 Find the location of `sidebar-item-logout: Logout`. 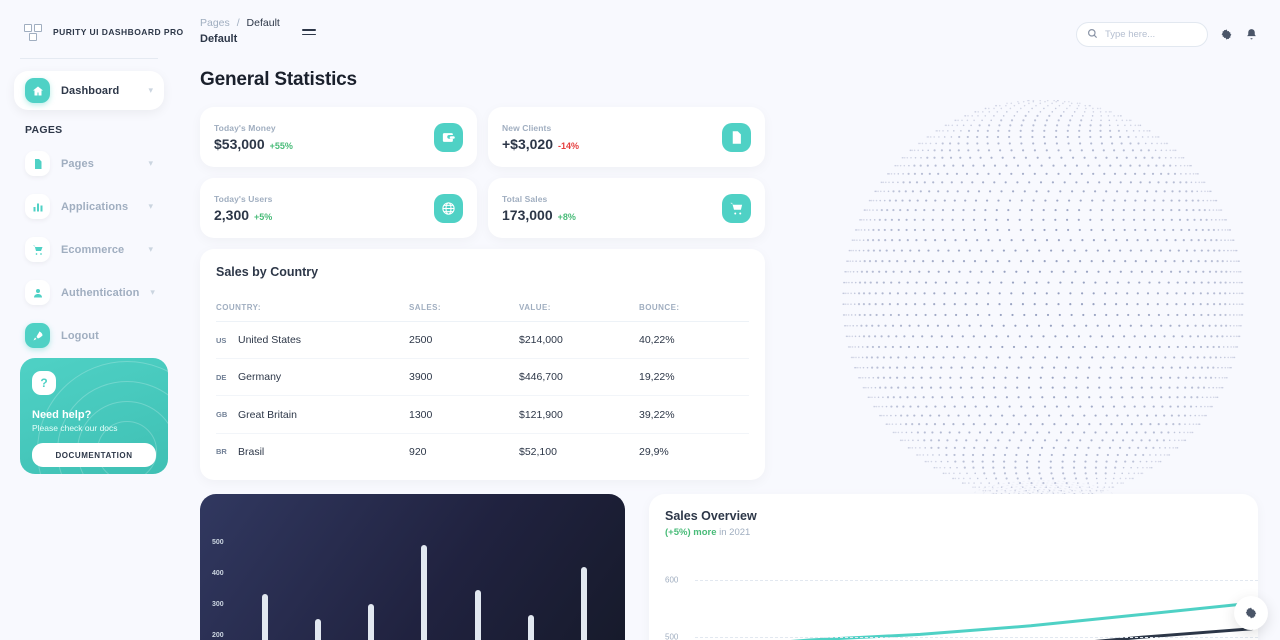

sidebar-item-logout: Logout is located at coordinates (89, 335).